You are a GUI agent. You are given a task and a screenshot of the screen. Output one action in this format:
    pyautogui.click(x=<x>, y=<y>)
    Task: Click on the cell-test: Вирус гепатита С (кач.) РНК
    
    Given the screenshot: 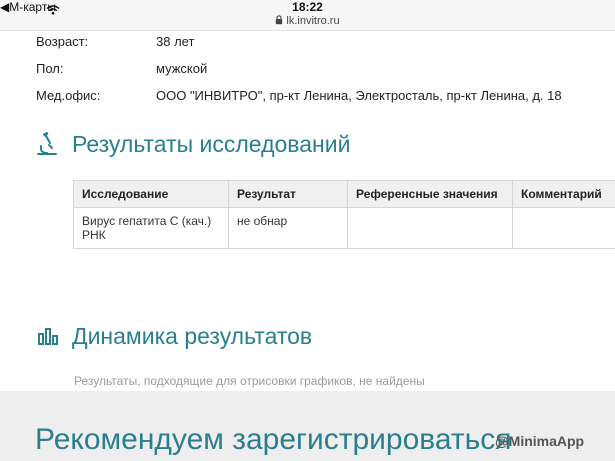 What is the action you would take?
    pyautogui.click(x=151, y=228)
    